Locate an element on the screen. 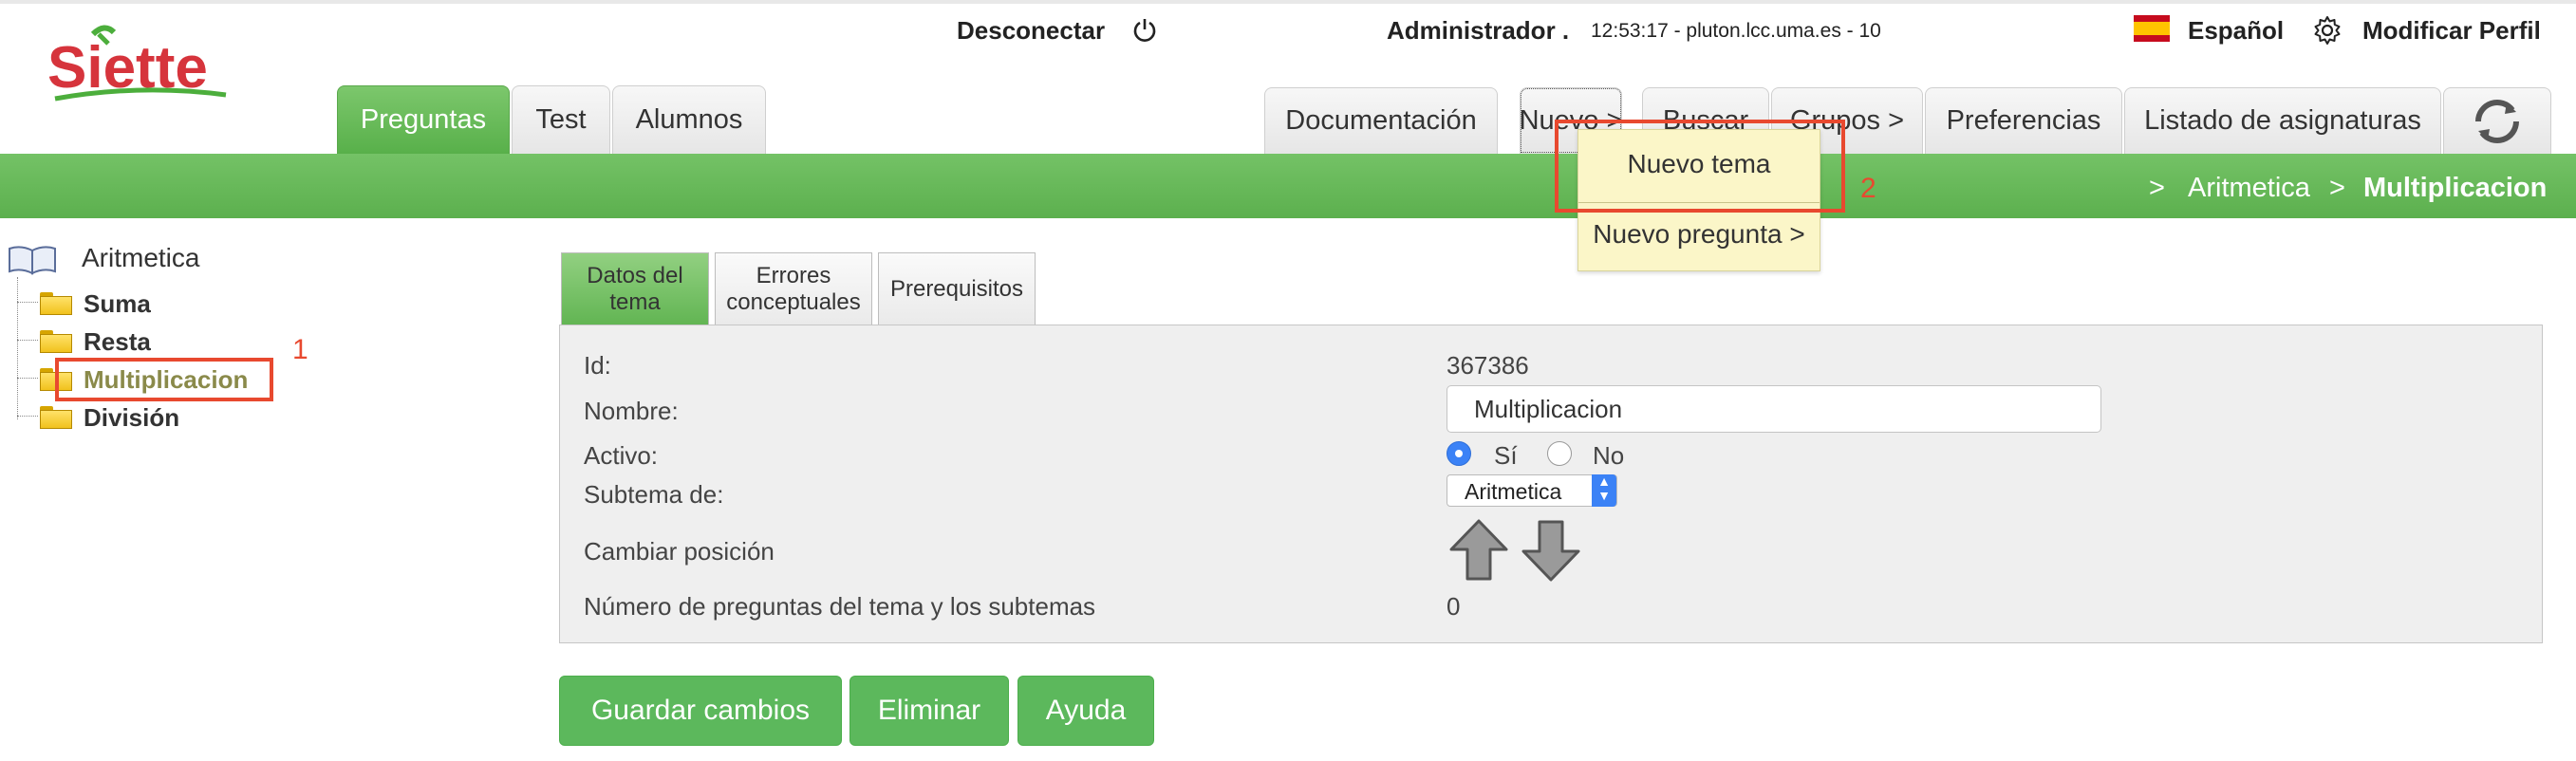 This screenshot has height=761, width=2576. name-label: Nombre: is located at coordinates (631, 411).